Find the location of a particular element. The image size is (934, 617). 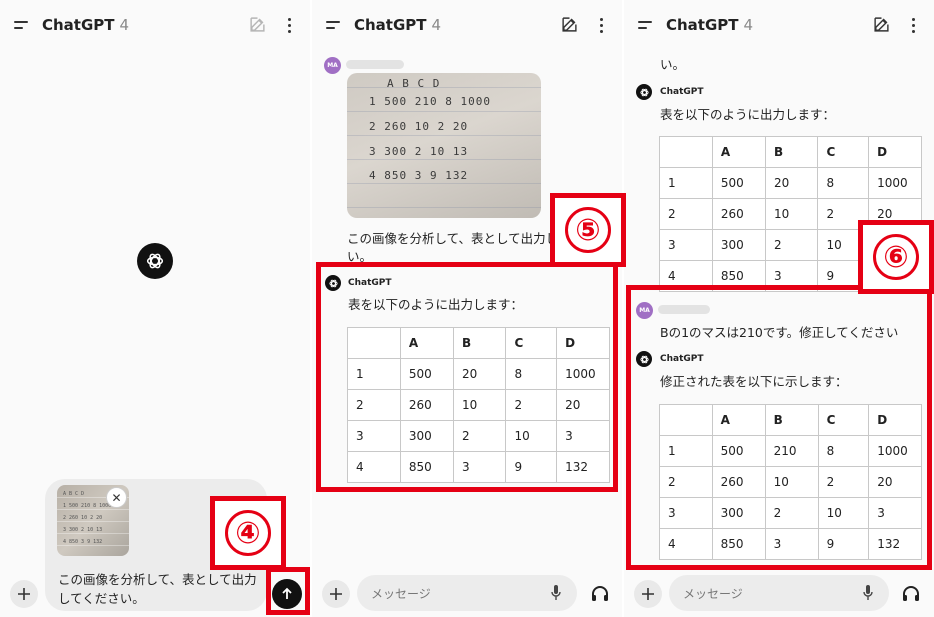

send-button is located at coordinates (287, 594).